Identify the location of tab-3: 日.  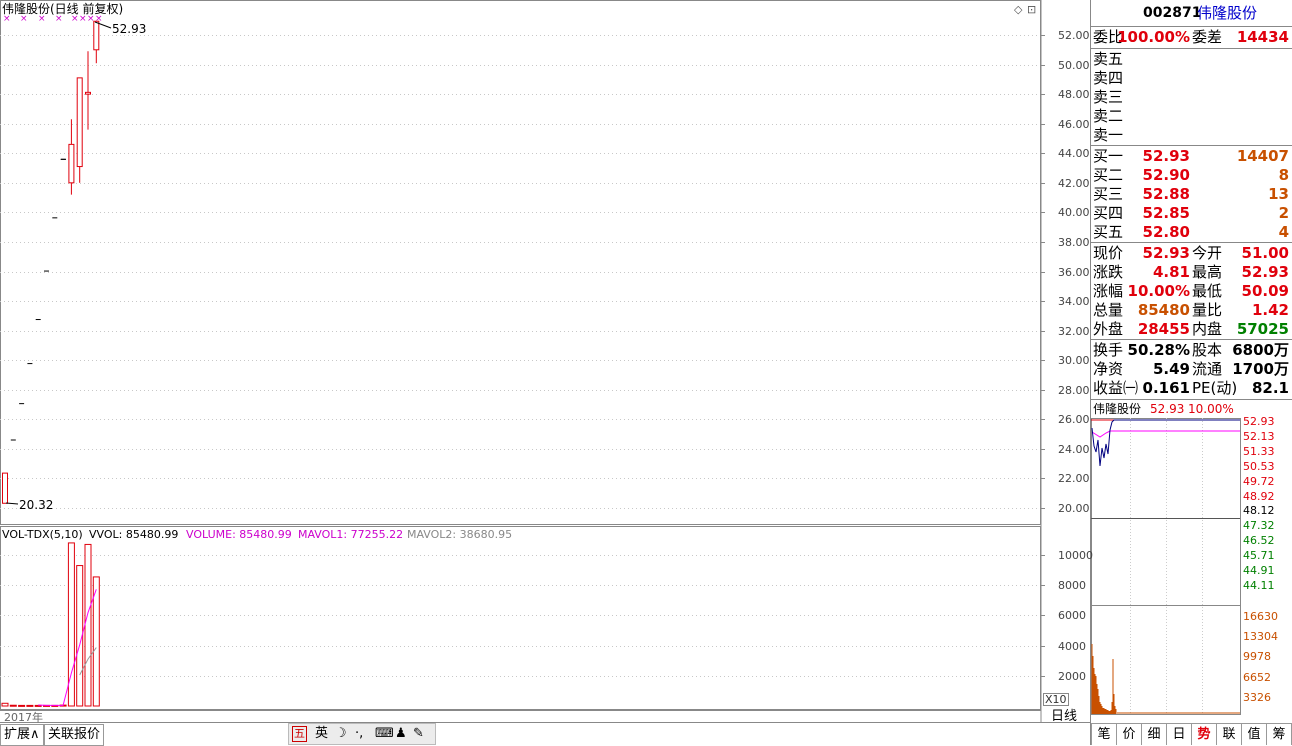
(1179, 734).